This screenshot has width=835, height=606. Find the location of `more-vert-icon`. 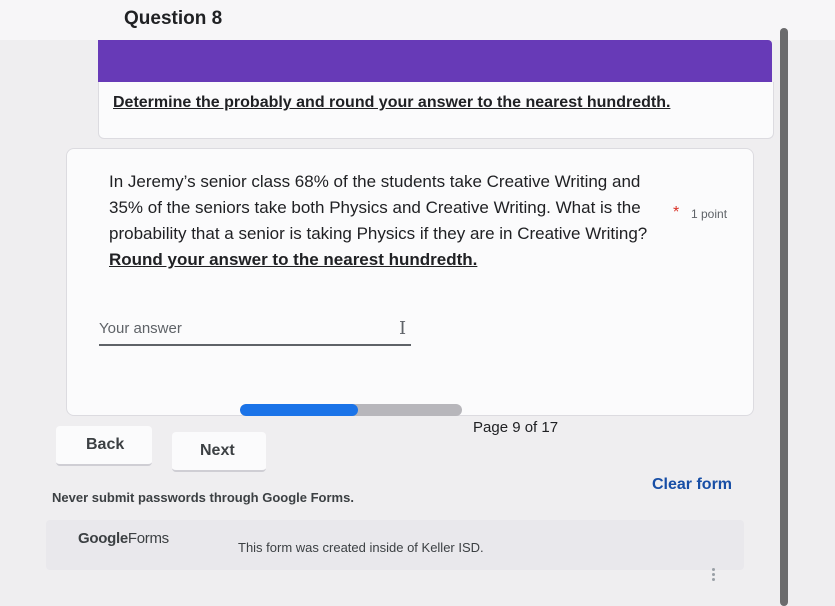

more-vert-icon is located at coordinates (713, 578).